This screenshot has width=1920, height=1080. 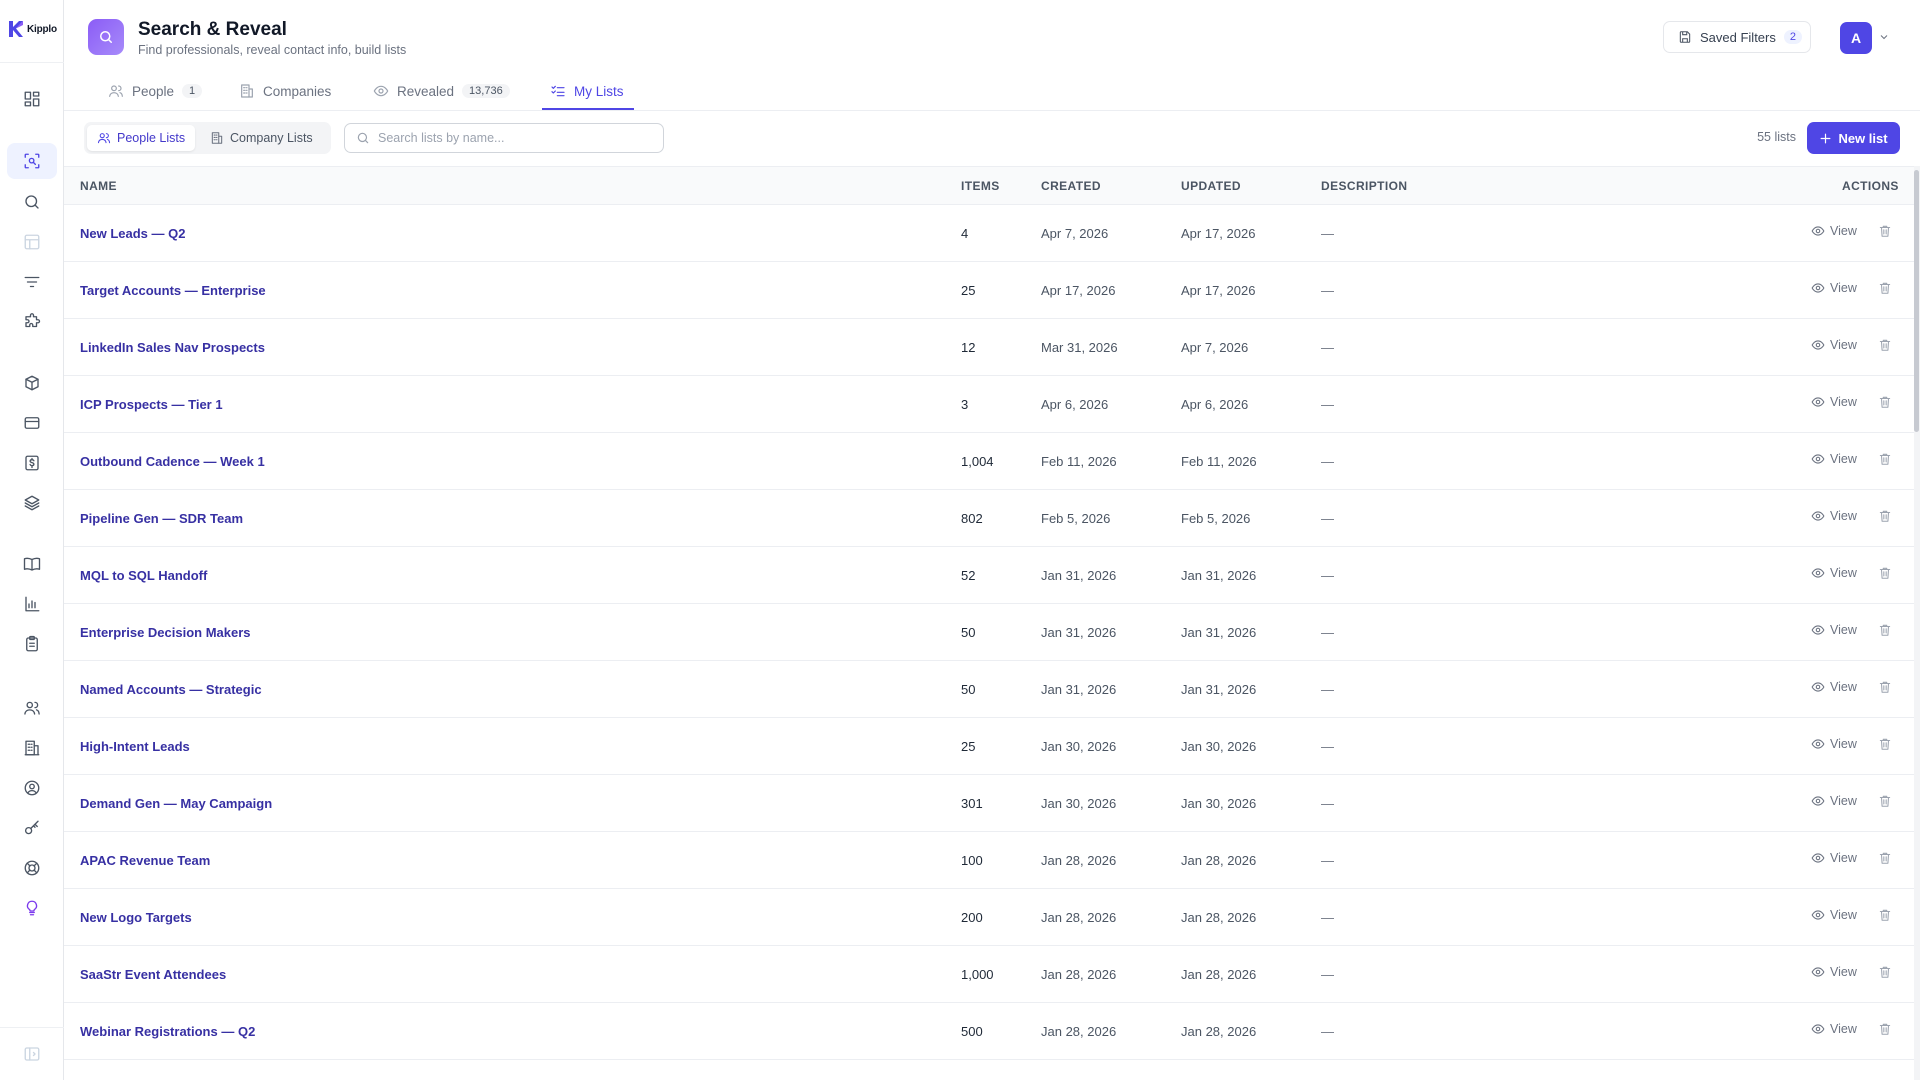 I want to click on list-name-link: MQL to SQL Handoff, so click(x=143, y=575).